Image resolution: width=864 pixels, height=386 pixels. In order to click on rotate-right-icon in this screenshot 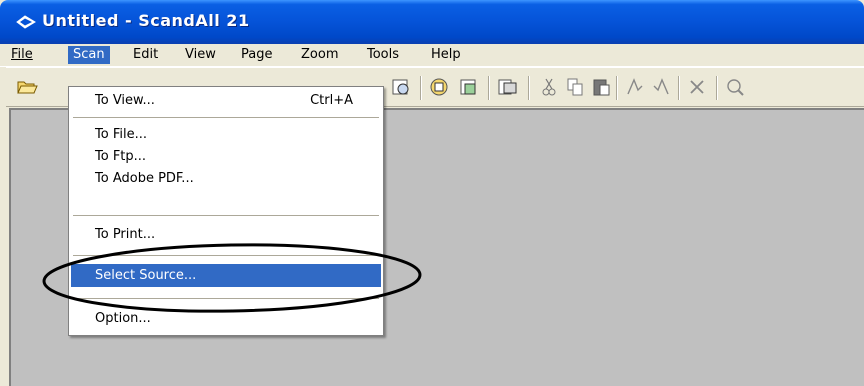, I will do `click(661, 87)`.